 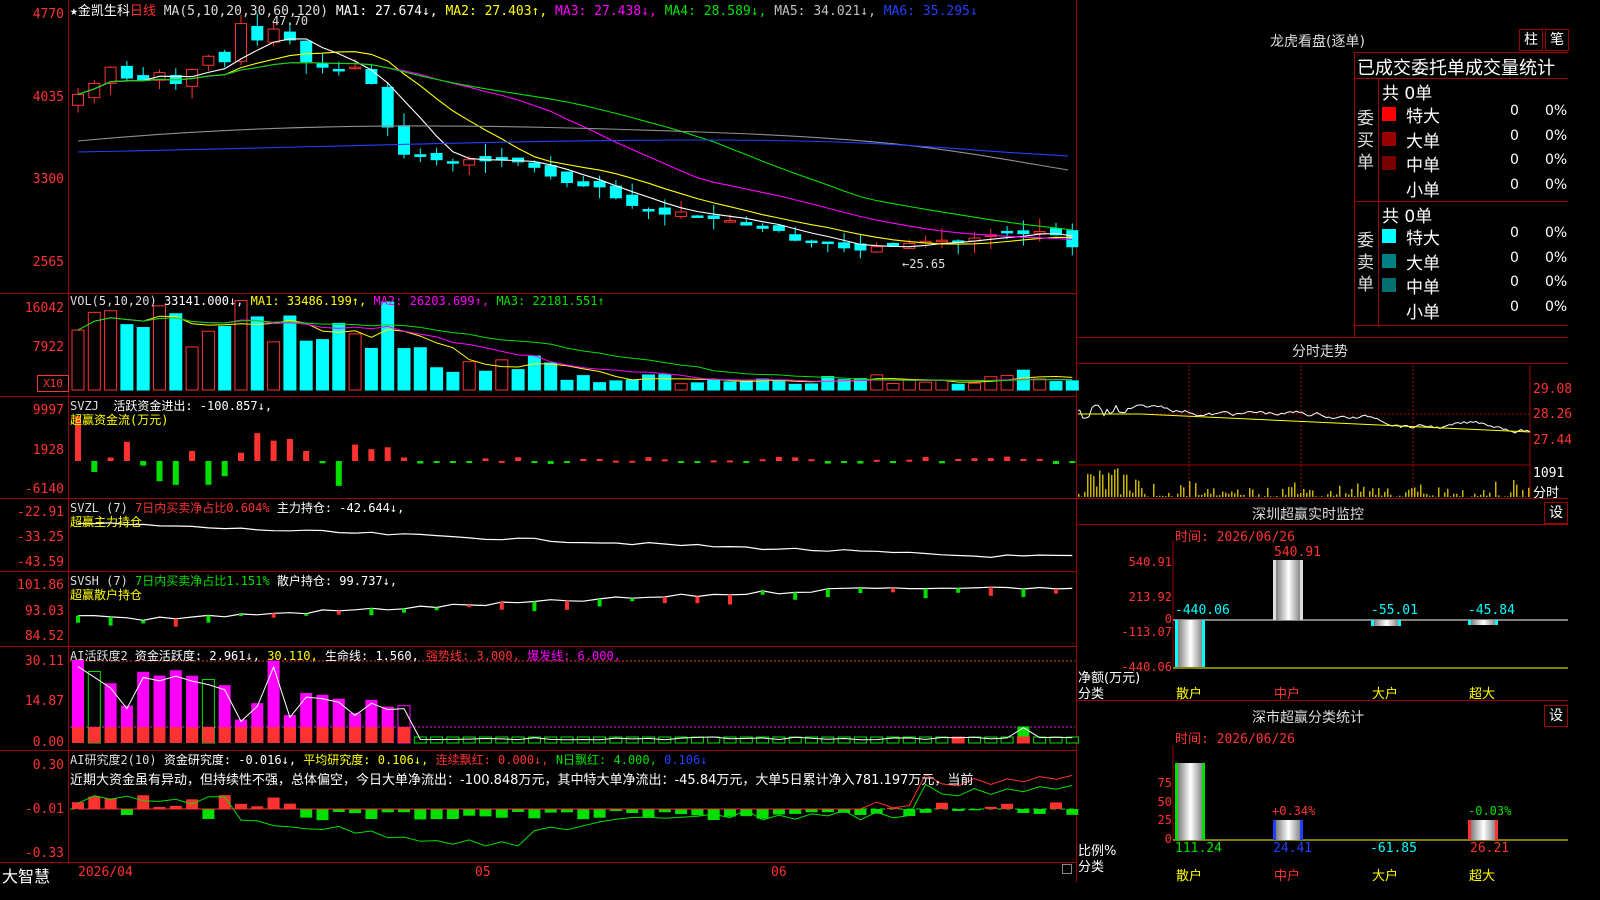 What do you see at coordinates (1399, 623) in the screenshot?
I see `bar-edge` at bounding box center [1399, 623].